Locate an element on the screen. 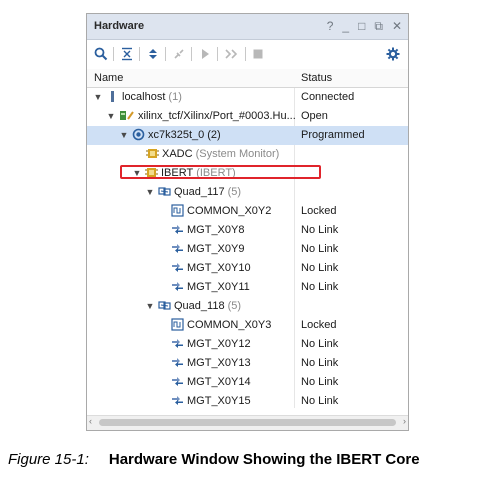 The height and width of the screenshot is (477, 495). tree-label: MGT_X0Y15 is located at coordinates (219, 400).